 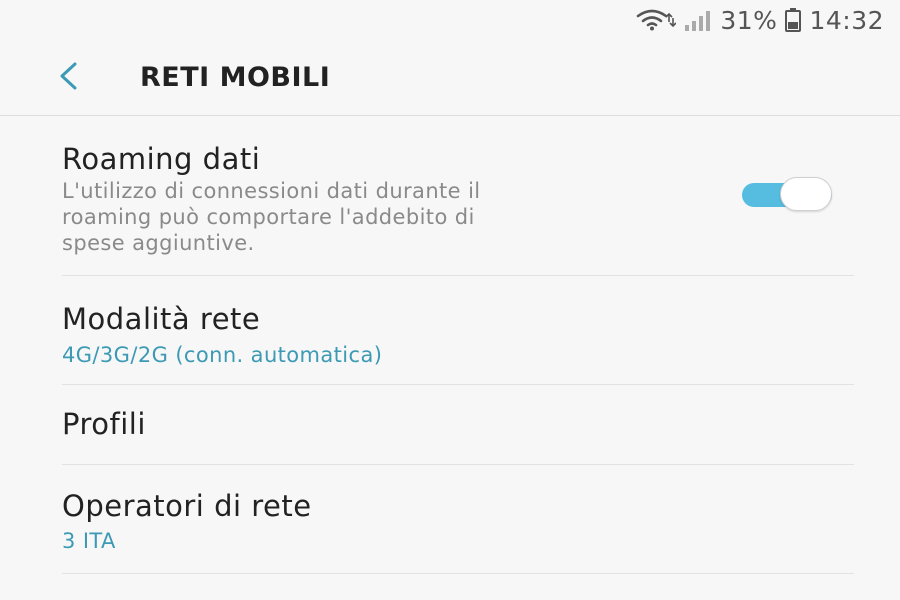 What do you see at coordinates (235, 77) in the screenshot?
I see `page-title: RETI MOBILI` at bounding box center [235, 77].